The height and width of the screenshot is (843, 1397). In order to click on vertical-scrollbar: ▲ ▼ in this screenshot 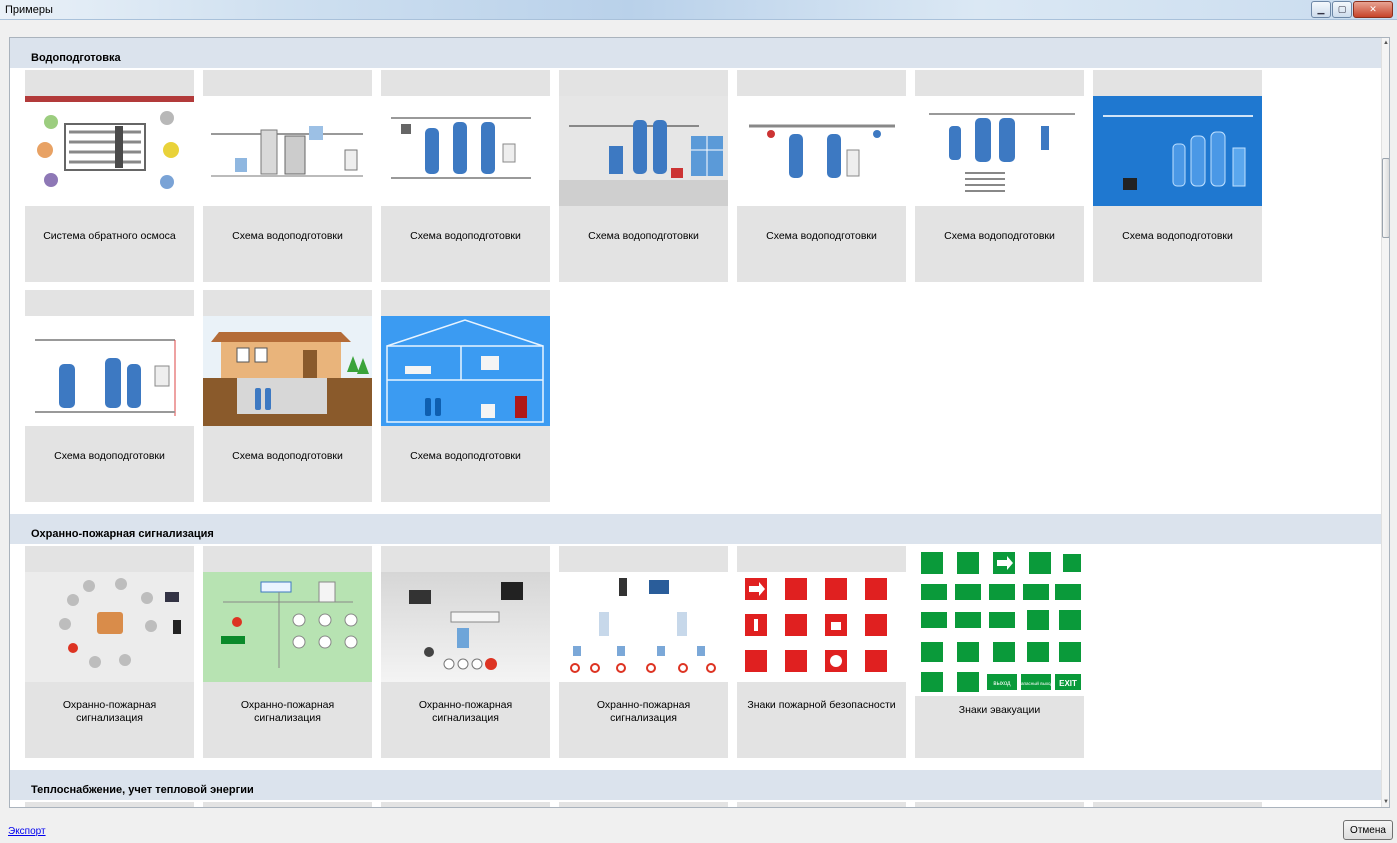, I will do `click(1385, 422)`.